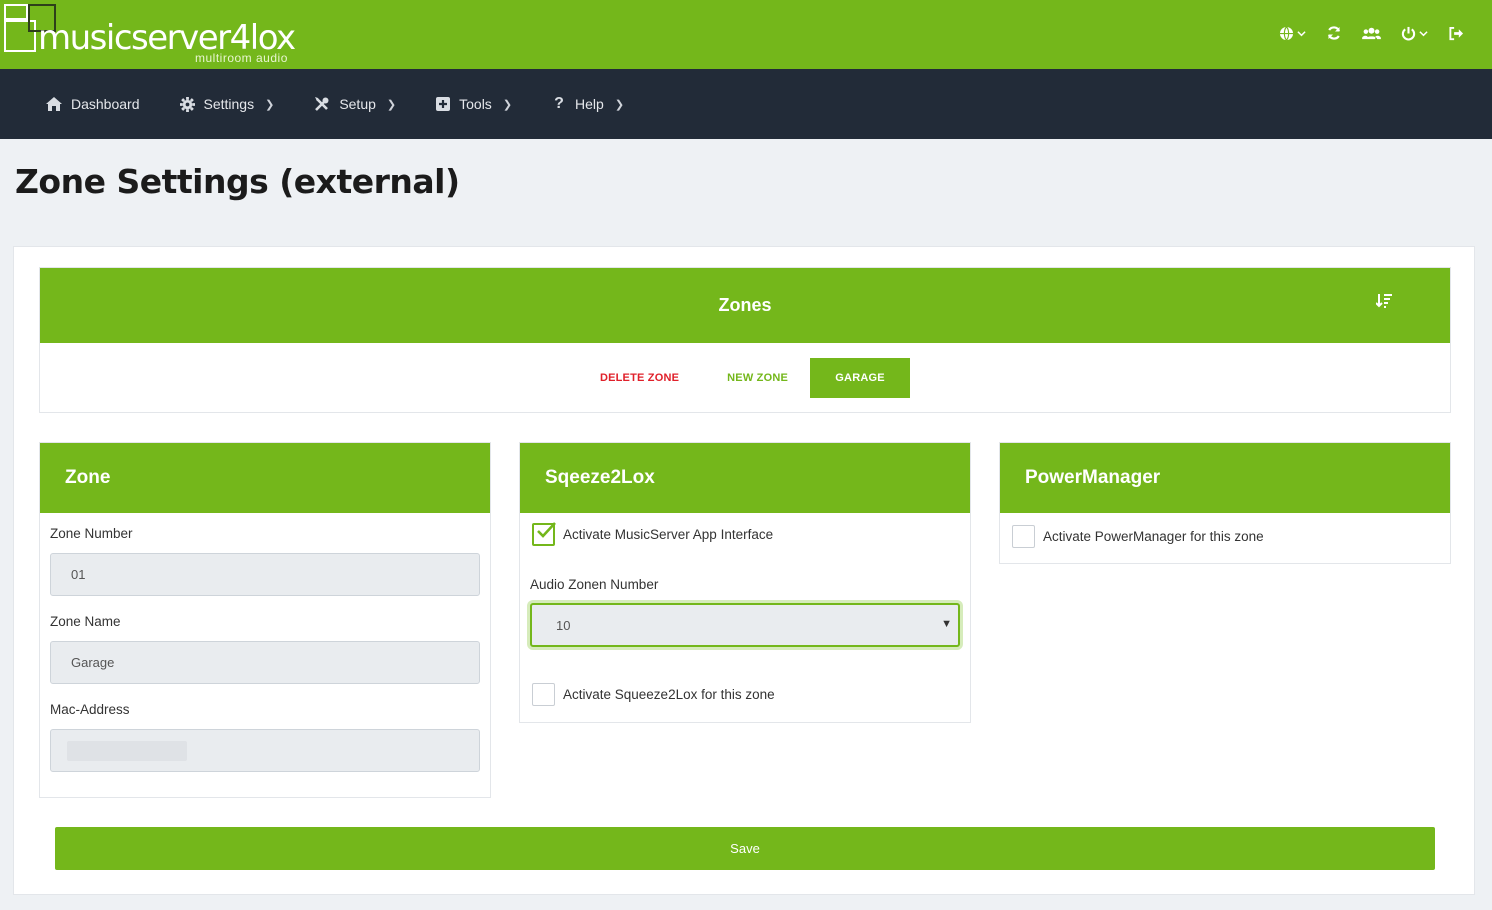 The image size is (1492, 910). Describe the element at coordinates (265, 750) in the screenshot. I see `mac-address-field` at that location.